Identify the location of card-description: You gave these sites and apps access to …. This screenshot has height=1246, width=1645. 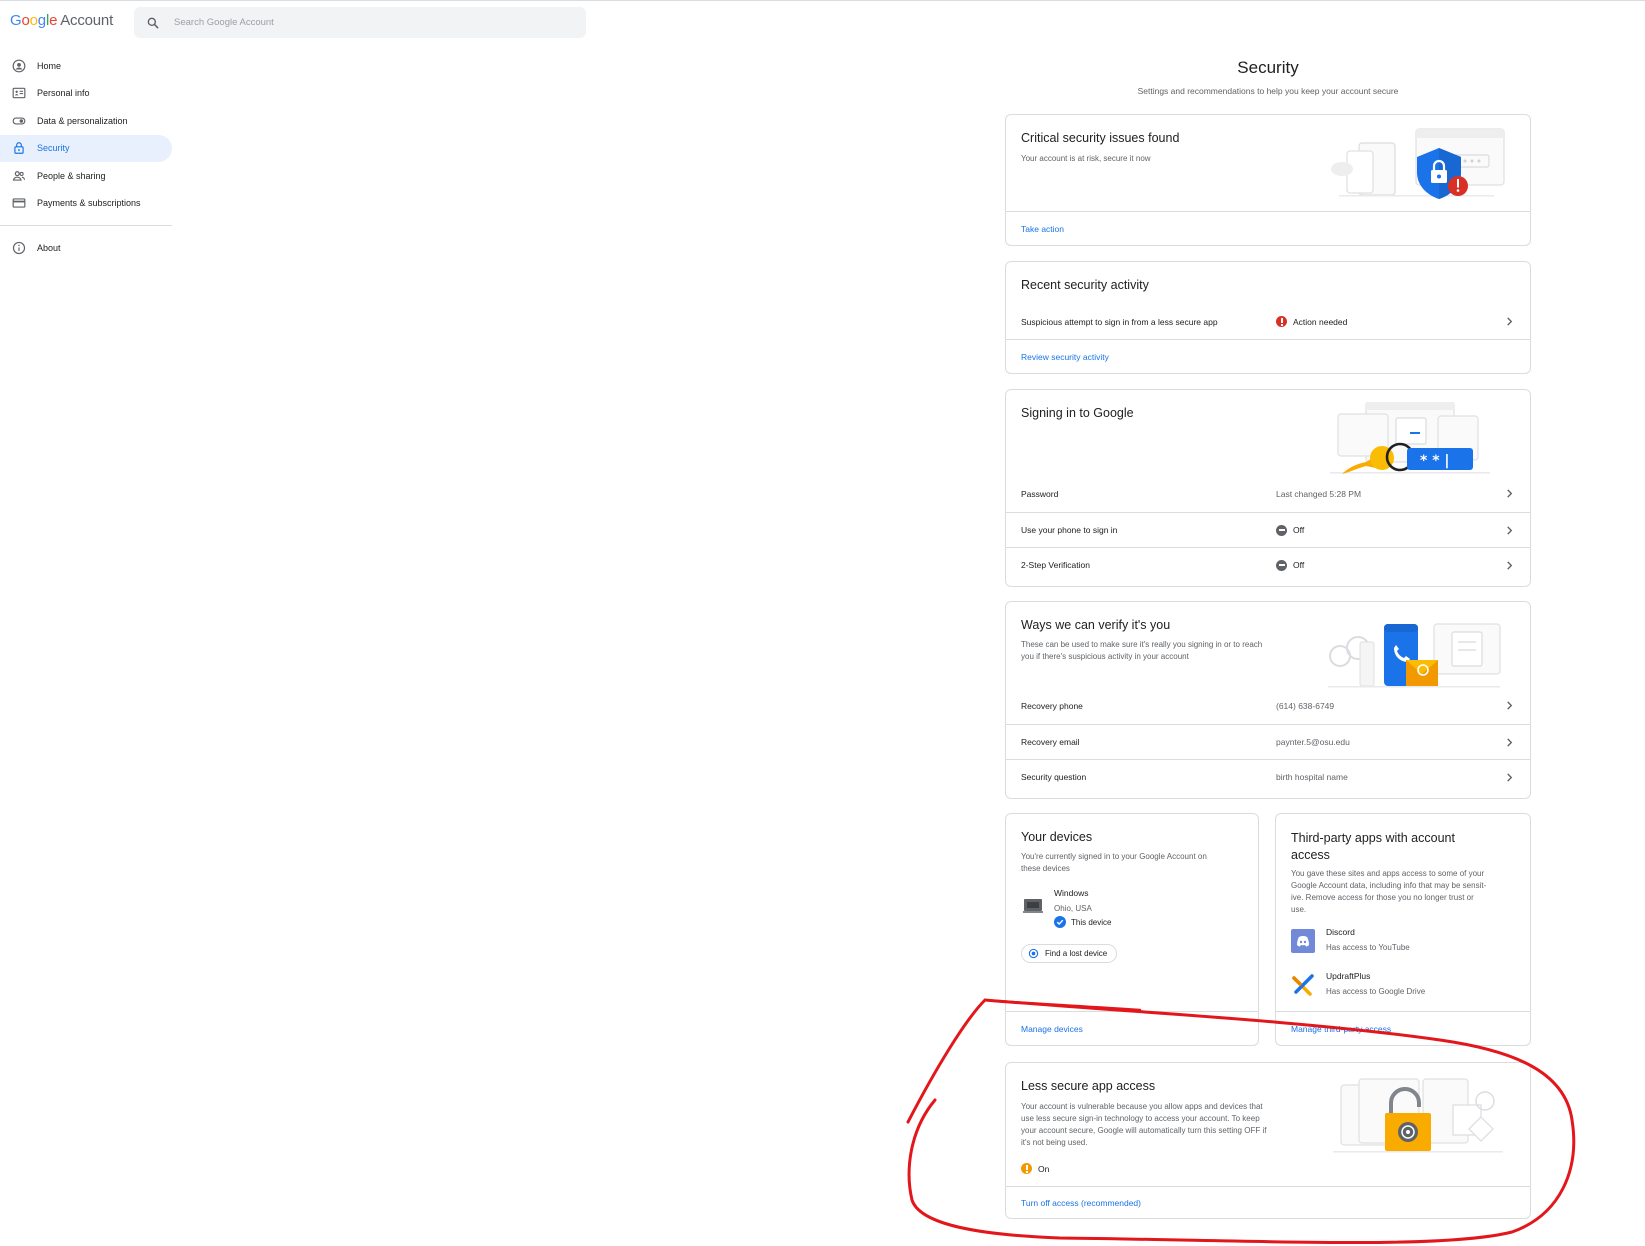
(1407, 892).